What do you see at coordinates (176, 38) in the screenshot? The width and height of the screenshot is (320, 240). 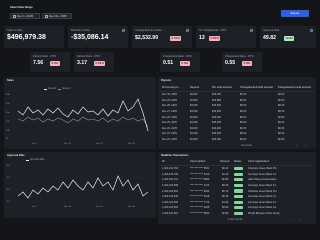 I see `kpi-badge: 0.51%` at bounding box center [176, 38].